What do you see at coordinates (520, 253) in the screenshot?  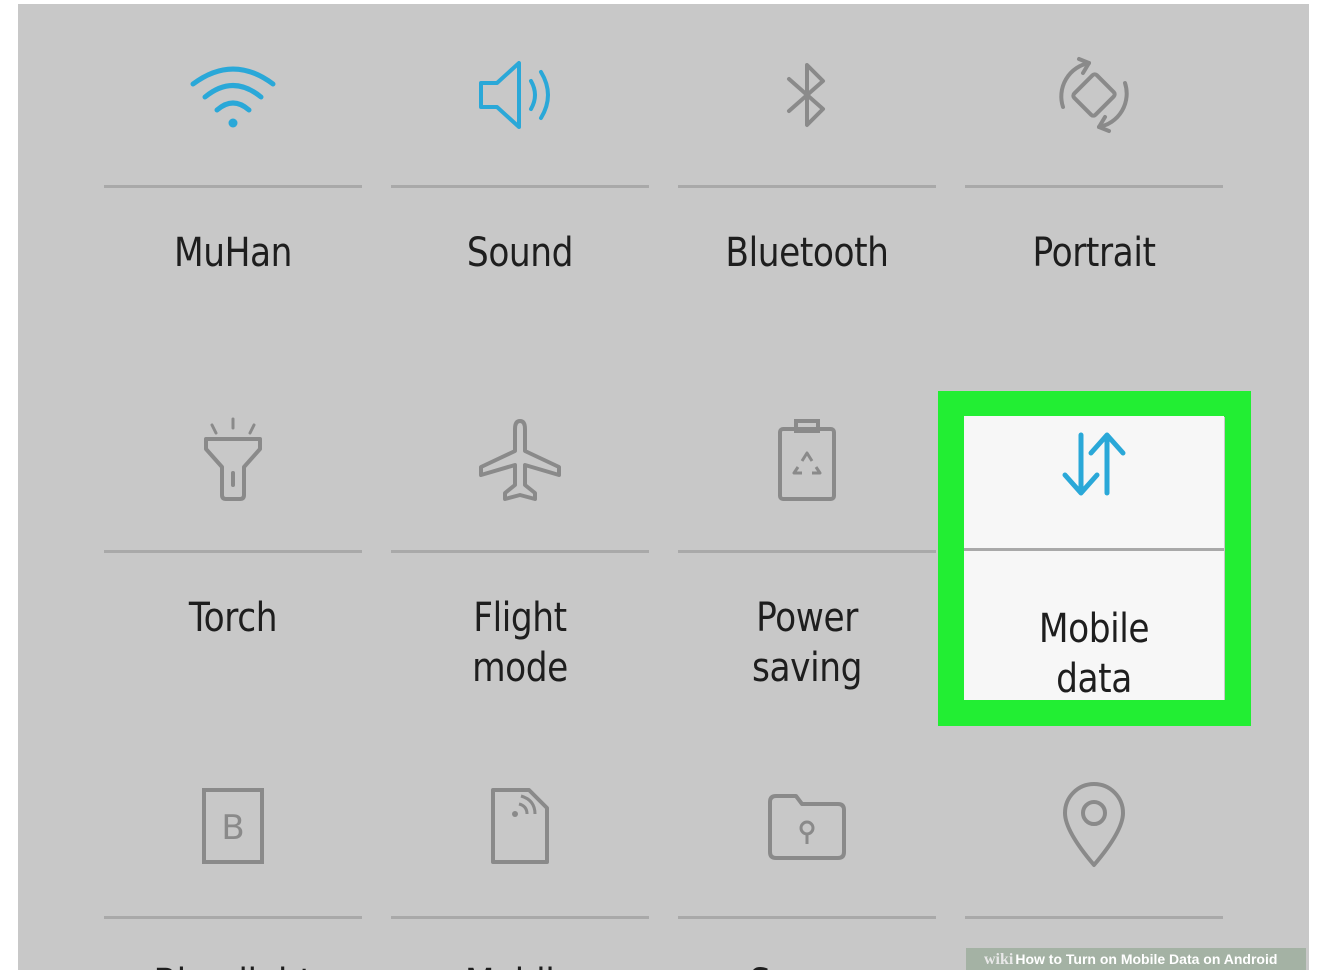 I see `tile-label-sound: Sound` at bounding box center [520, 253].